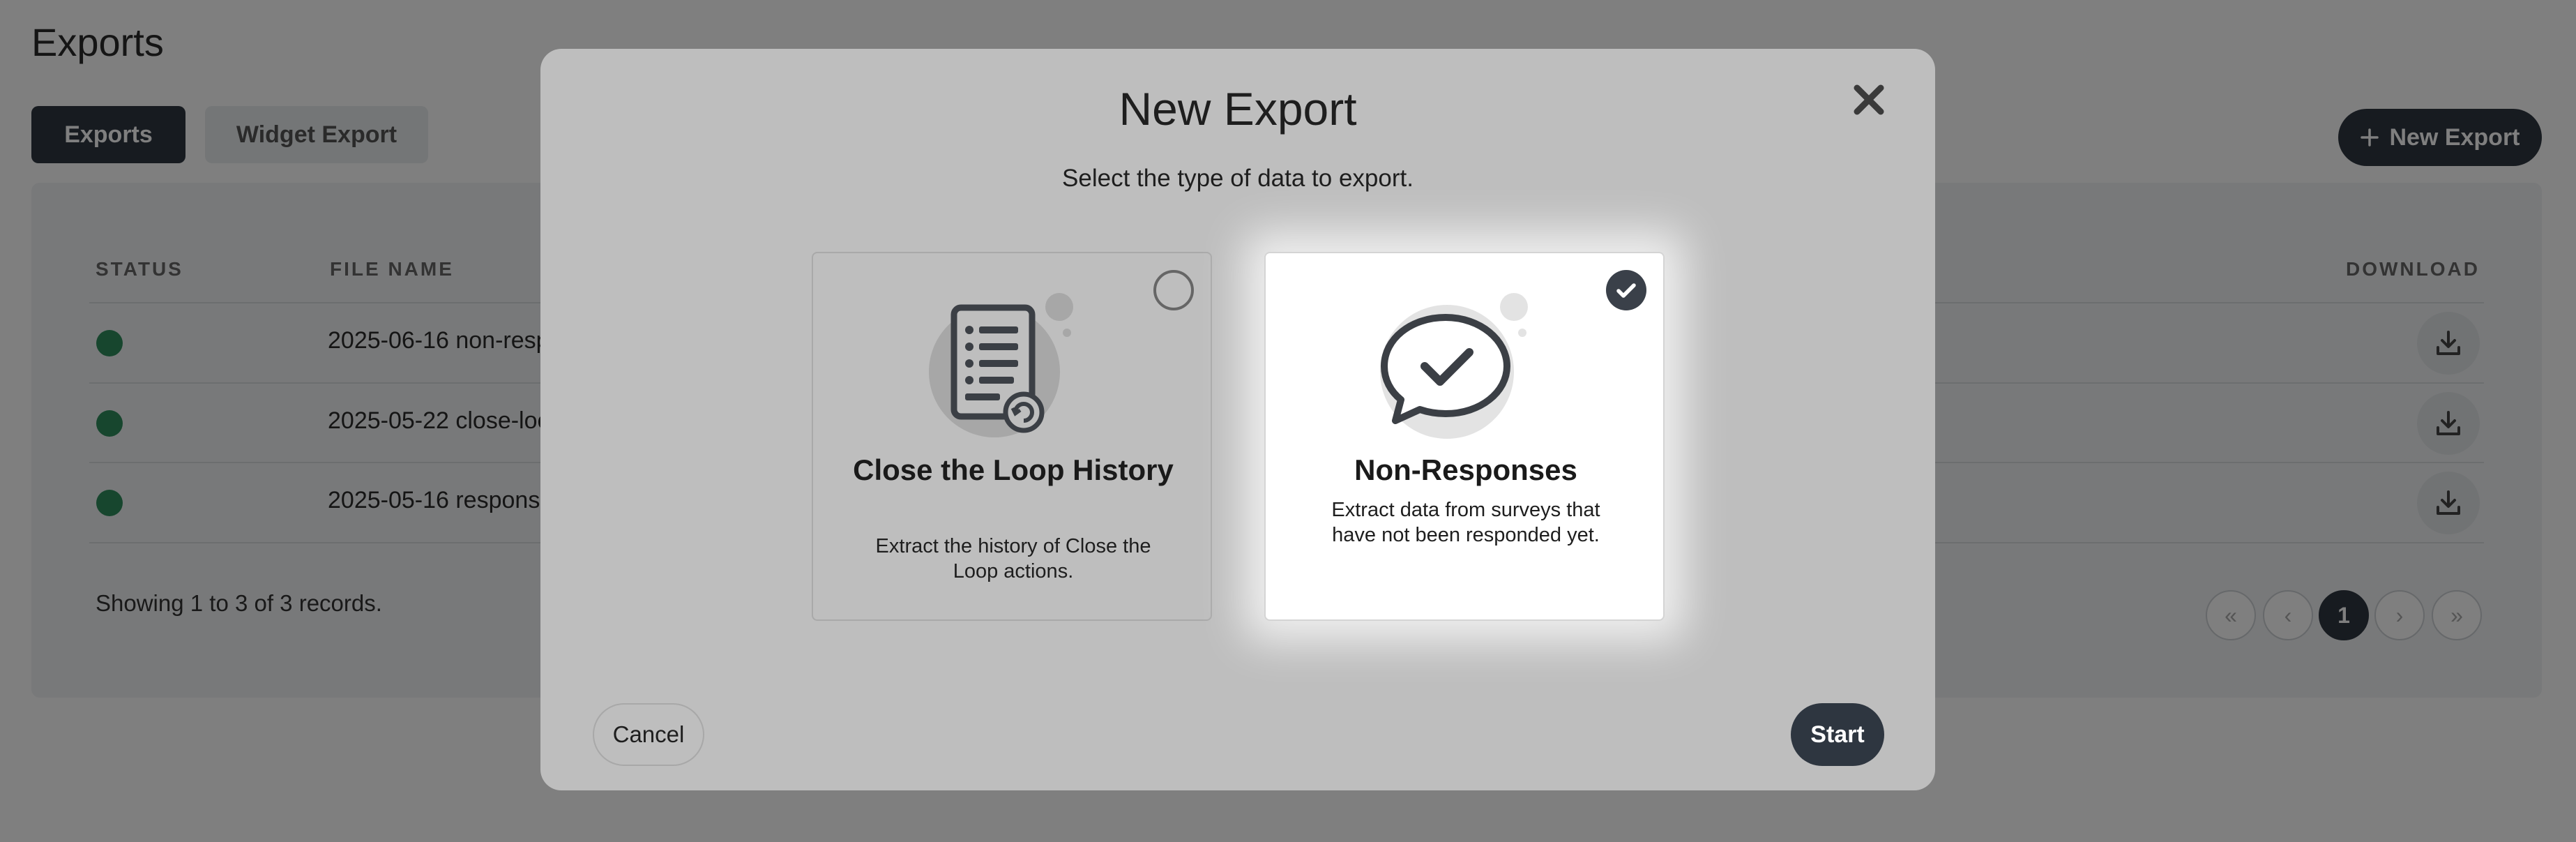 The height and width of the screenshot is (842, 2576). Describe the element at coordinates (1001, 365) in the screenshot. I see `document-icon` at that location.